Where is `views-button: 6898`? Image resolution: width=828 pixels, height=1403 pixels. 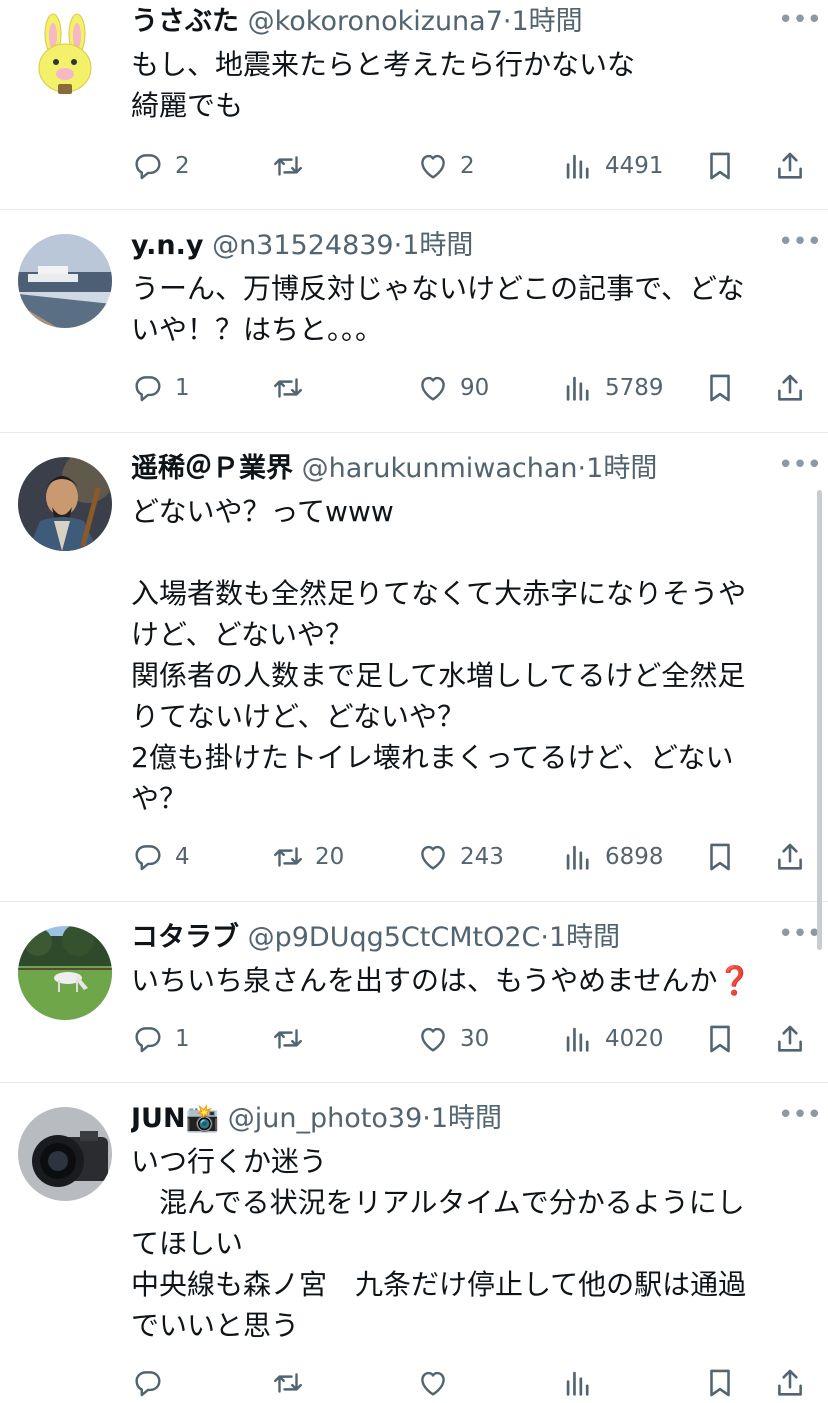 views-button: 6898 is located at coordinates (612, 857).